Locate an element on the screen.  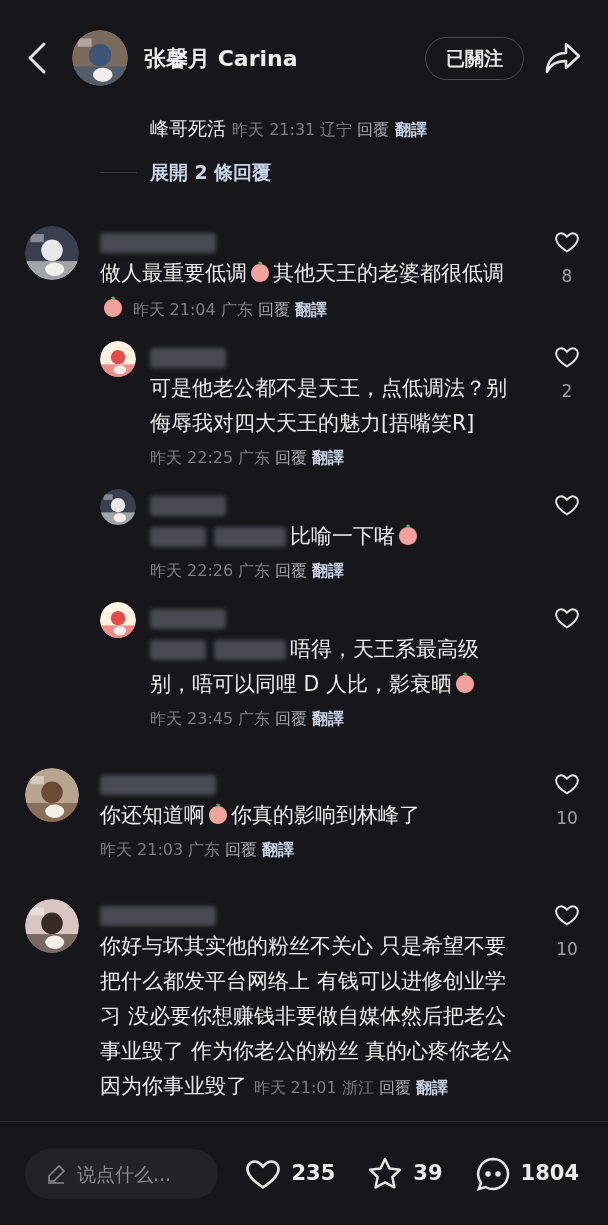
comment-text: 可是他老公都不是天王，点低调法？别侮辱我对四大天王的魅力[捂嘴笑R] is located at coordinates (328, 405).